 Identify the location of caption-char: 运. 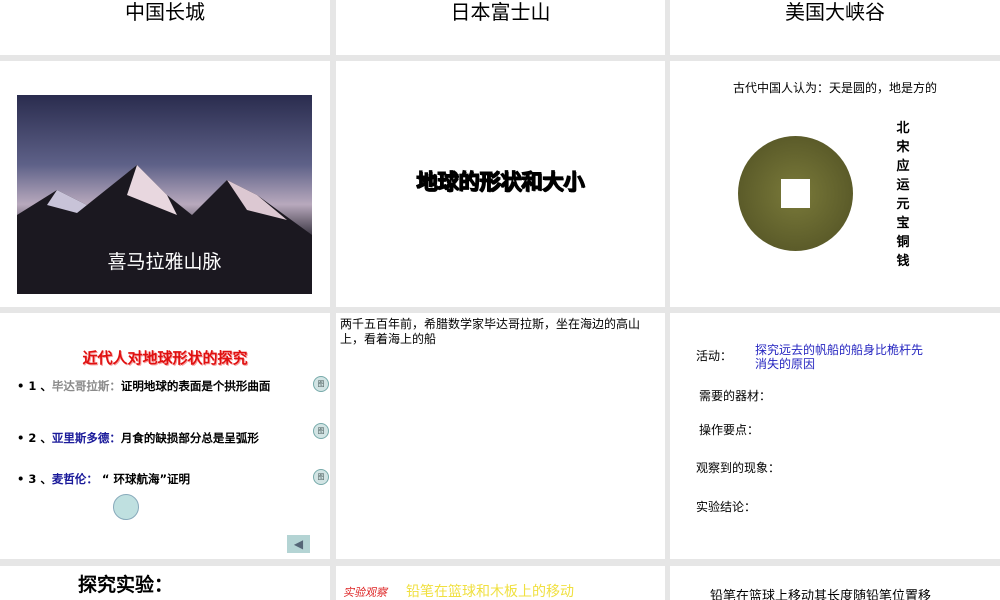
(903, 185).